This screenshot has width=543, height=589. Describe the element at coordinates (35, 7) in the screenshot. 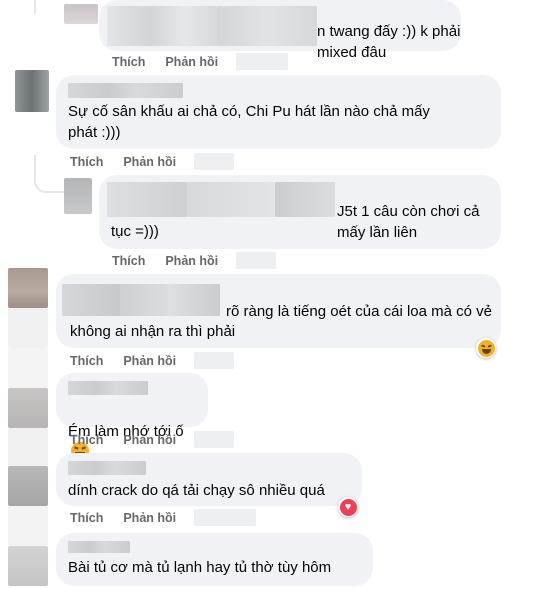

I see `thread-line` at that location.